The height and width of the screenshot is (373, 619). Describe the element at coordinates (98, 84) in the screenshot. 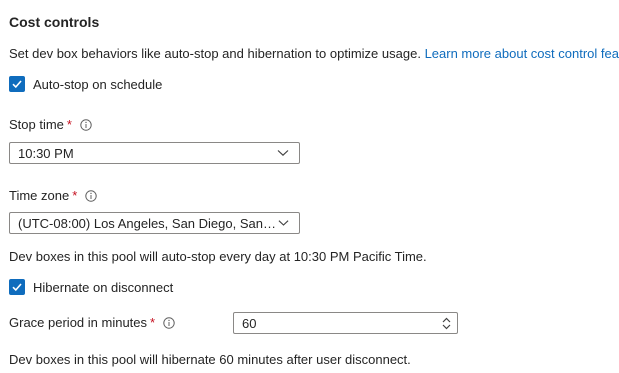

I see `auto-stop-label: Auto-stop on schedule` at that location.